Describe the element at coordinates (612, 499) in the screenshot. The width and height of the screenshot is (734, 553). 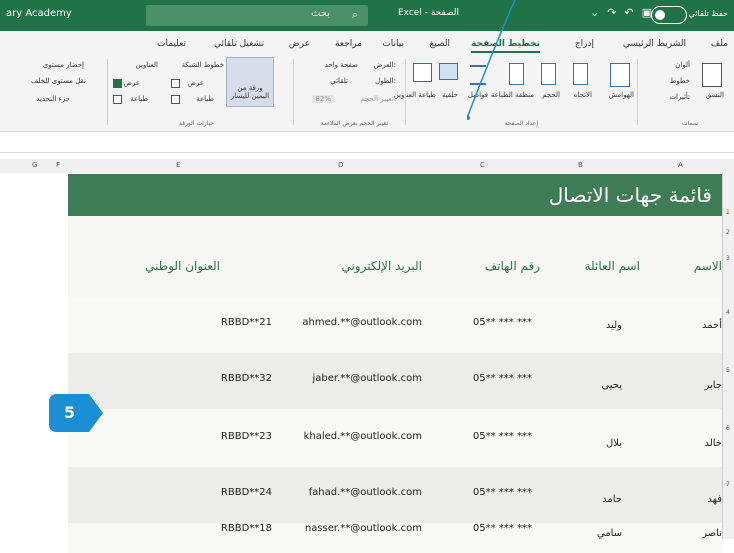
I see `cell-family: حامد` at that location.